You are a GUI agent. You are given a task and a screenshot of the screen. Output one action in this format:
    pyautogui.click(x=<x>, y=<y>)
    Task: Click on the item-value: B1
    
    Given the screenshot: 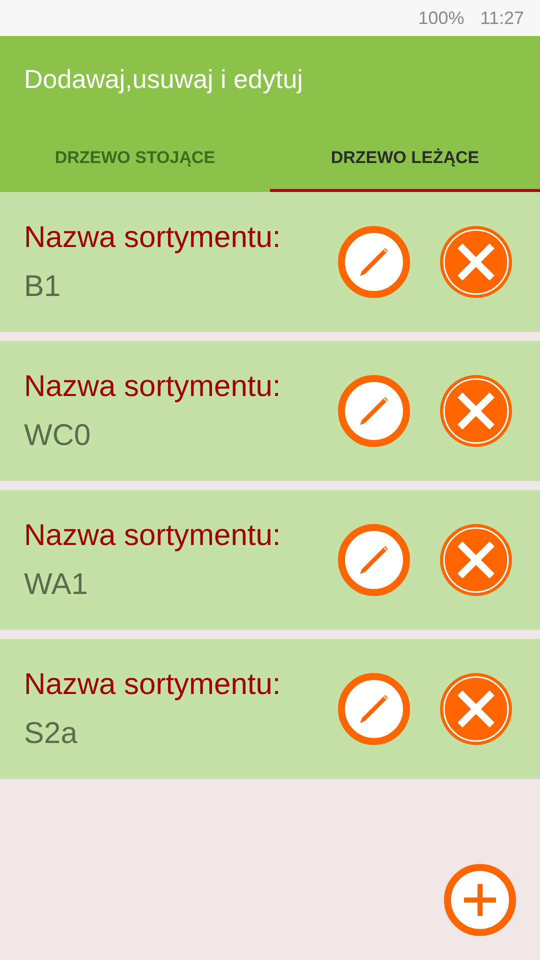 What is the action you would take?
    pyautogui.click(x=43, y=287)
    